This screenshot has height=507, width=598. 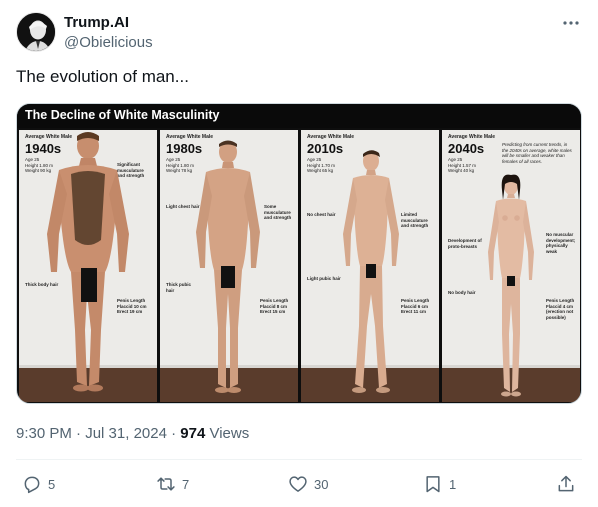 I want to click on views-label: Views, so click(x=227, y=433).